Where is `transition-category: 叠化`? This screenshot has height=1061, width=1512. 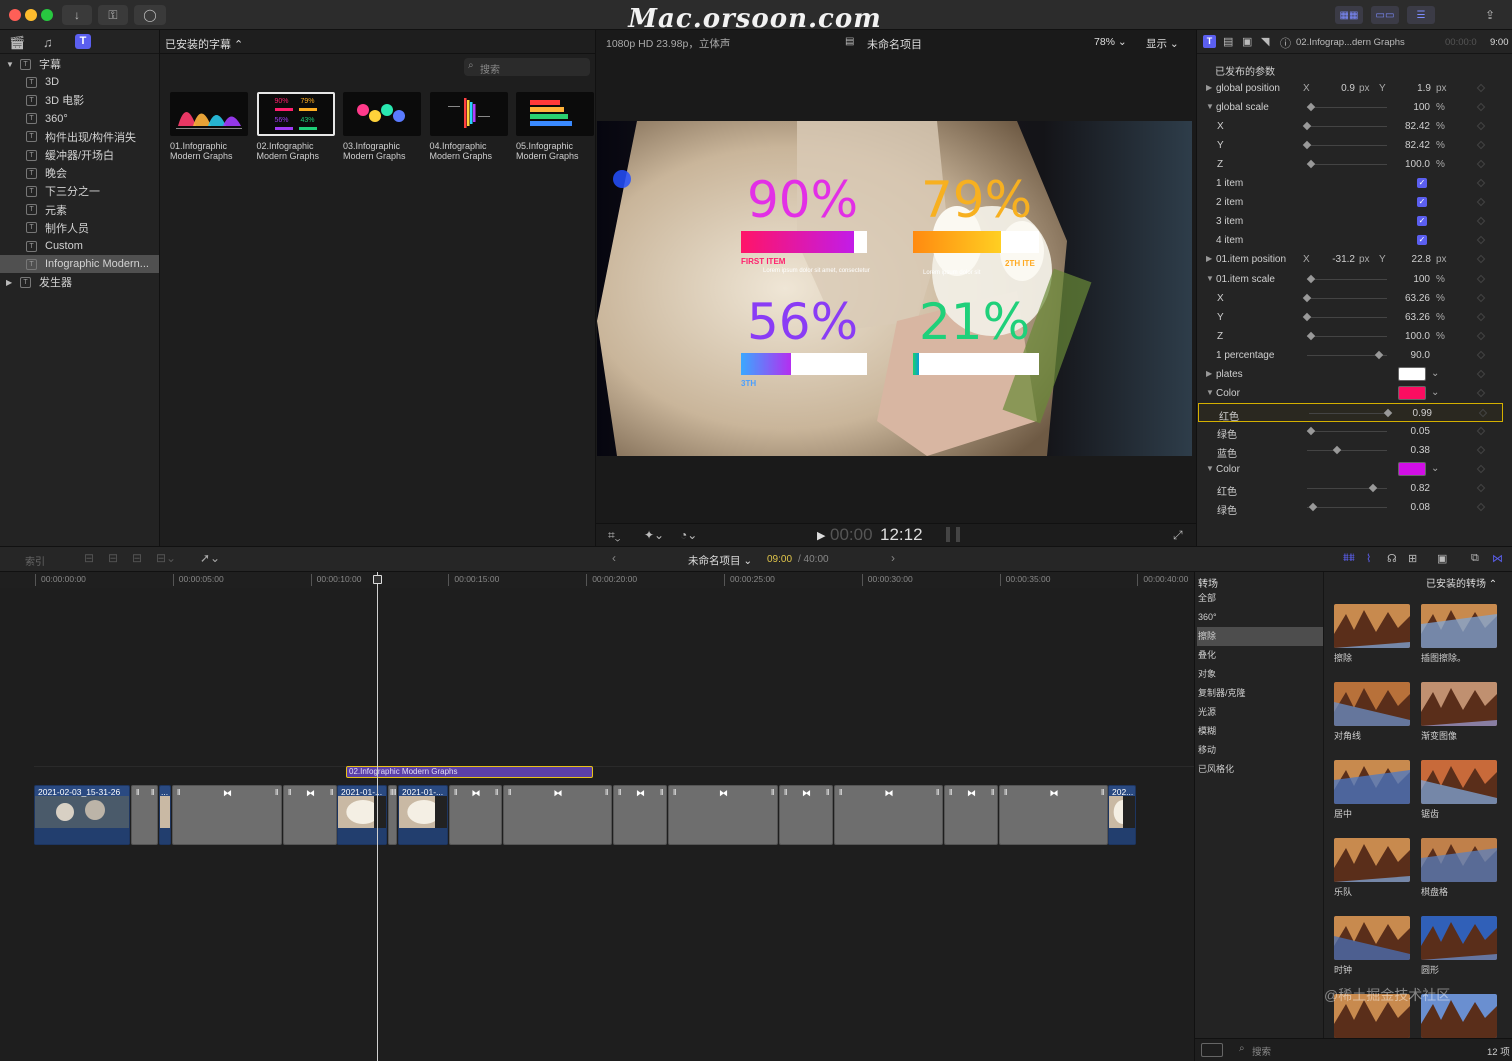 transition-category: 叠化 is located at coordinates (1260, 655).